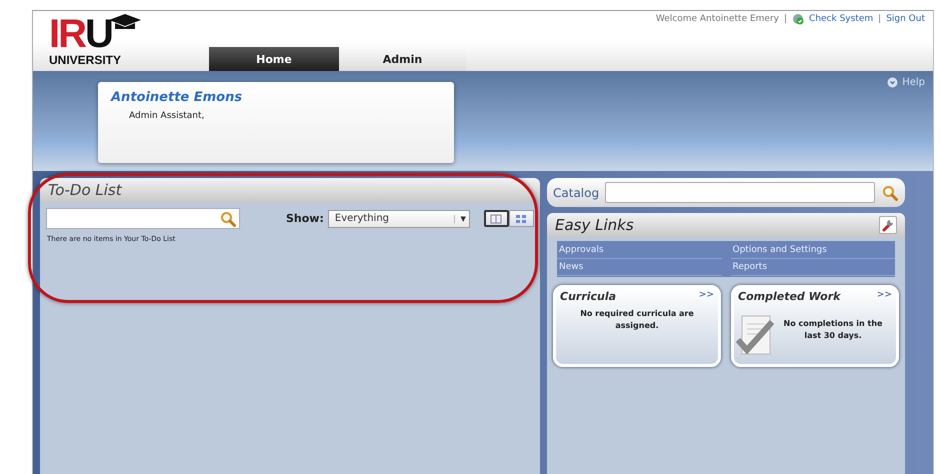  What do you see at coordinates (594, 225) in the screenshot?
I see `panel-title: Easy Links` at bounding box center [594, 225].